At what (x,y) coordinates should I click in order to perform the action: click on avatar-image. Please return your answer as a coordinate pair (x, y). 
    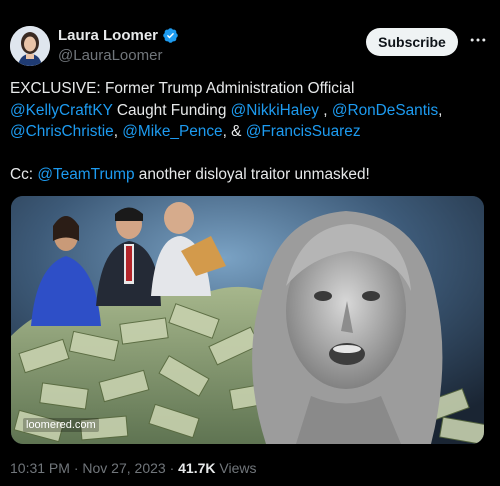
    Looking at the image, I should click on (30, 46).